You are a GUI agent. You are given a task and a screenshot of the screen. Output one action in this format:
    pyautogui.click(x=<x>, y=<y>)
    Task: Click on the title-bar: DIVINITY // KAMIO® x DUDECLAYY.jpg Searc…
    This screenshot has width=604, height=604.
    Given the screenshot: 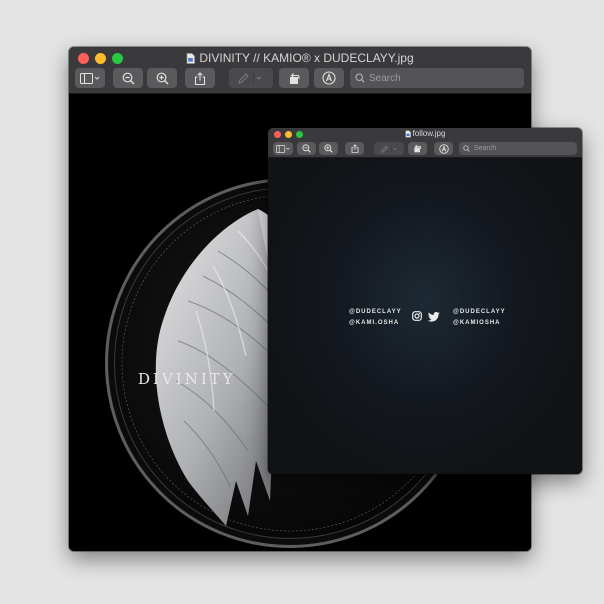 What is the action you would take?
    pyautogui.click(x=300, y=70)
    